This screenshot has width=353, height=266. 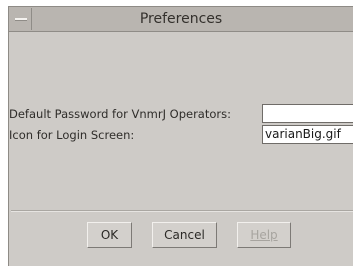 I want to click on default-password-field, so click(x=307, y=113).